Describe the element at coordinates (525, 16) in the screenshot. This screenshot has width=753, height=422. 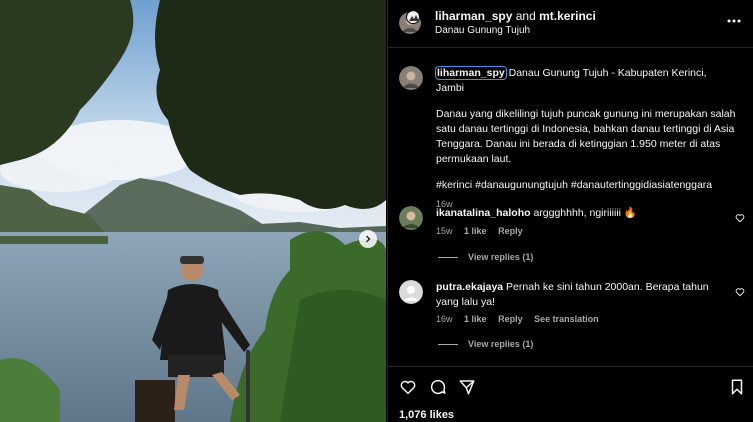
I see `collab-joiner: and` at that location.